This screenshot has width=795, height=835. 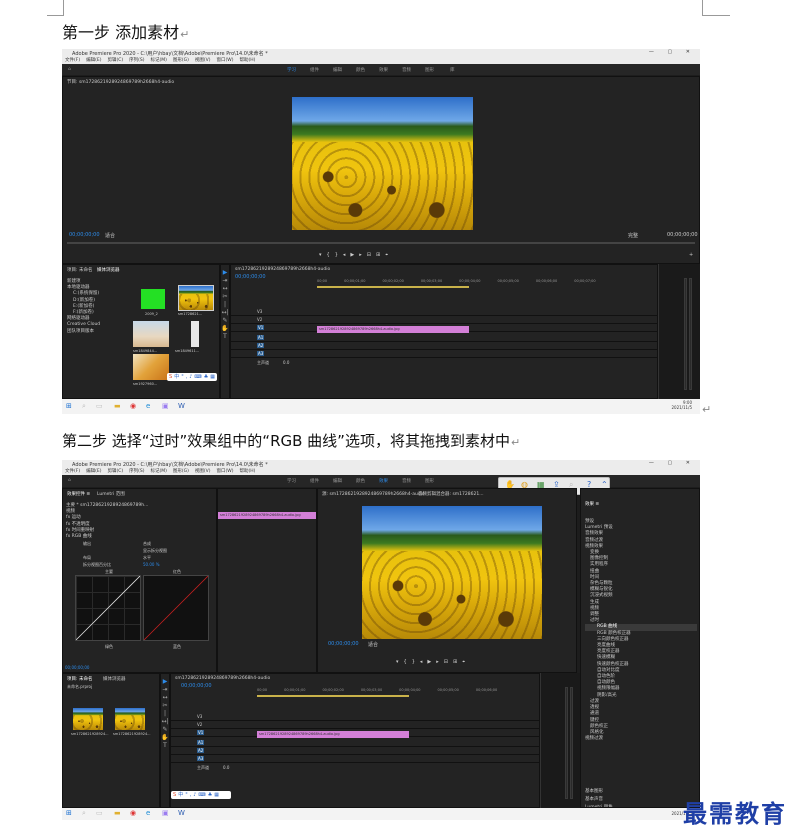 I want to click on workspace-learn: 学习, so click(x=291, y=70).